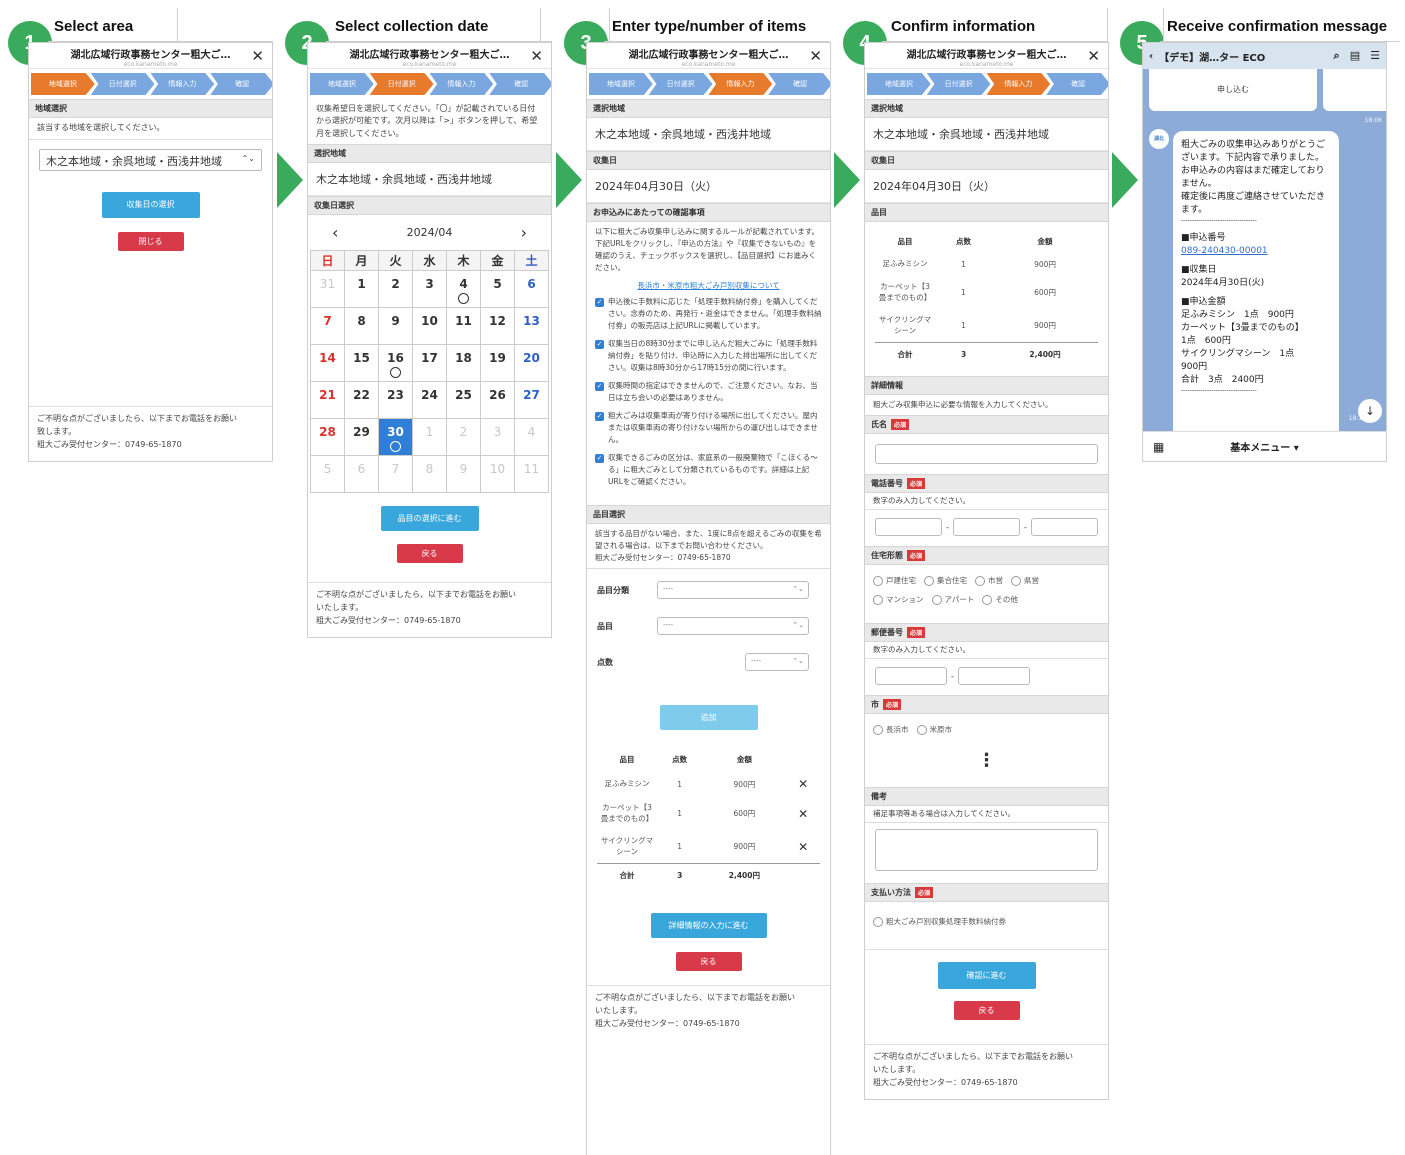  I want to click on search-icon: ⌕, so click(1337, 56).